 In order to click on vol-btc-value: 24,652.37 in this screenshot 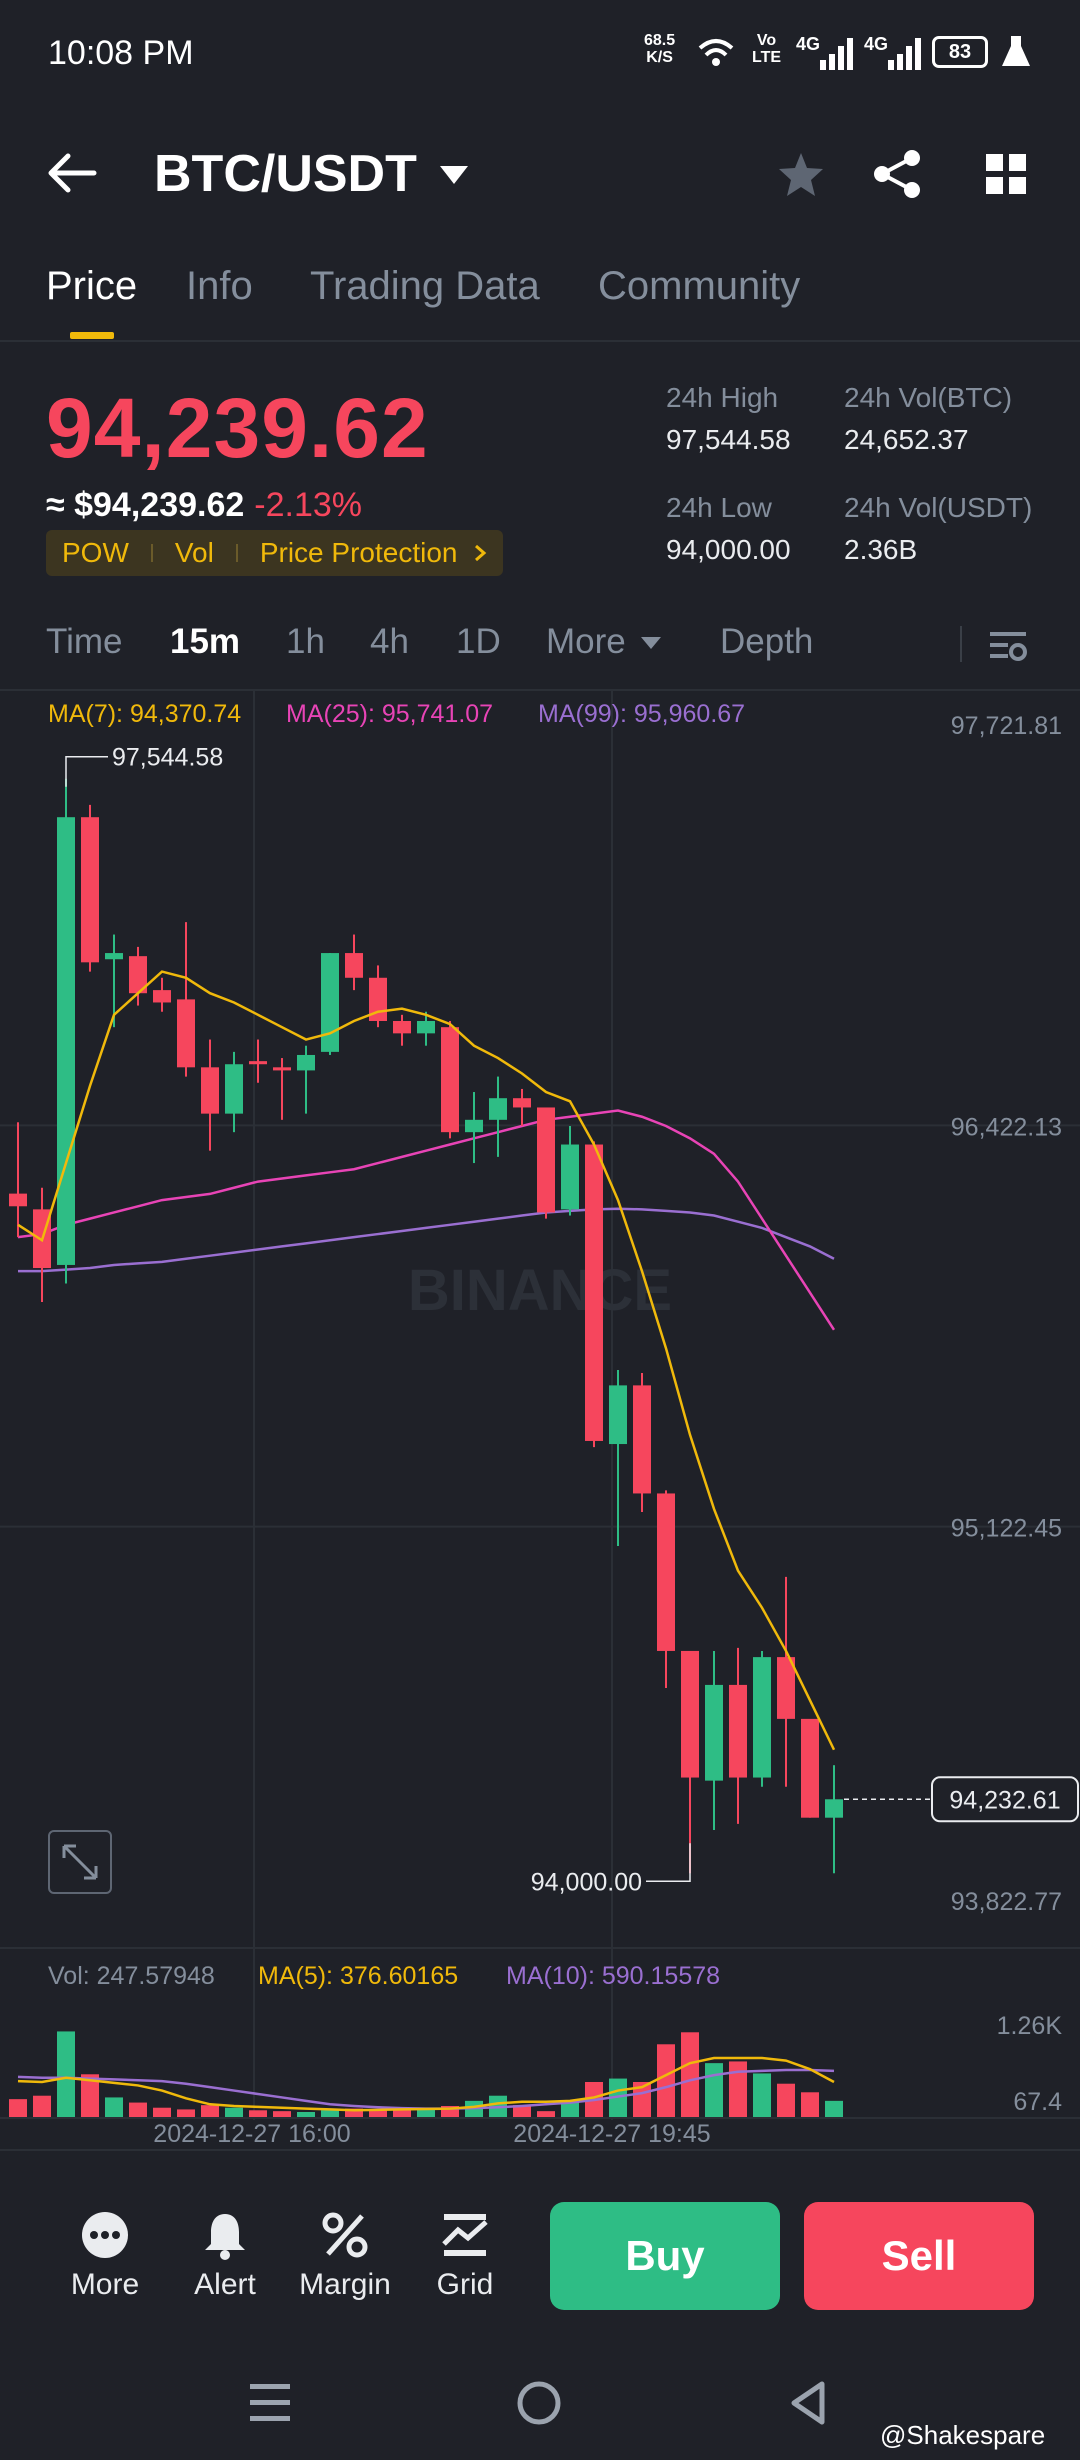, I will do `click(906, 439)`.